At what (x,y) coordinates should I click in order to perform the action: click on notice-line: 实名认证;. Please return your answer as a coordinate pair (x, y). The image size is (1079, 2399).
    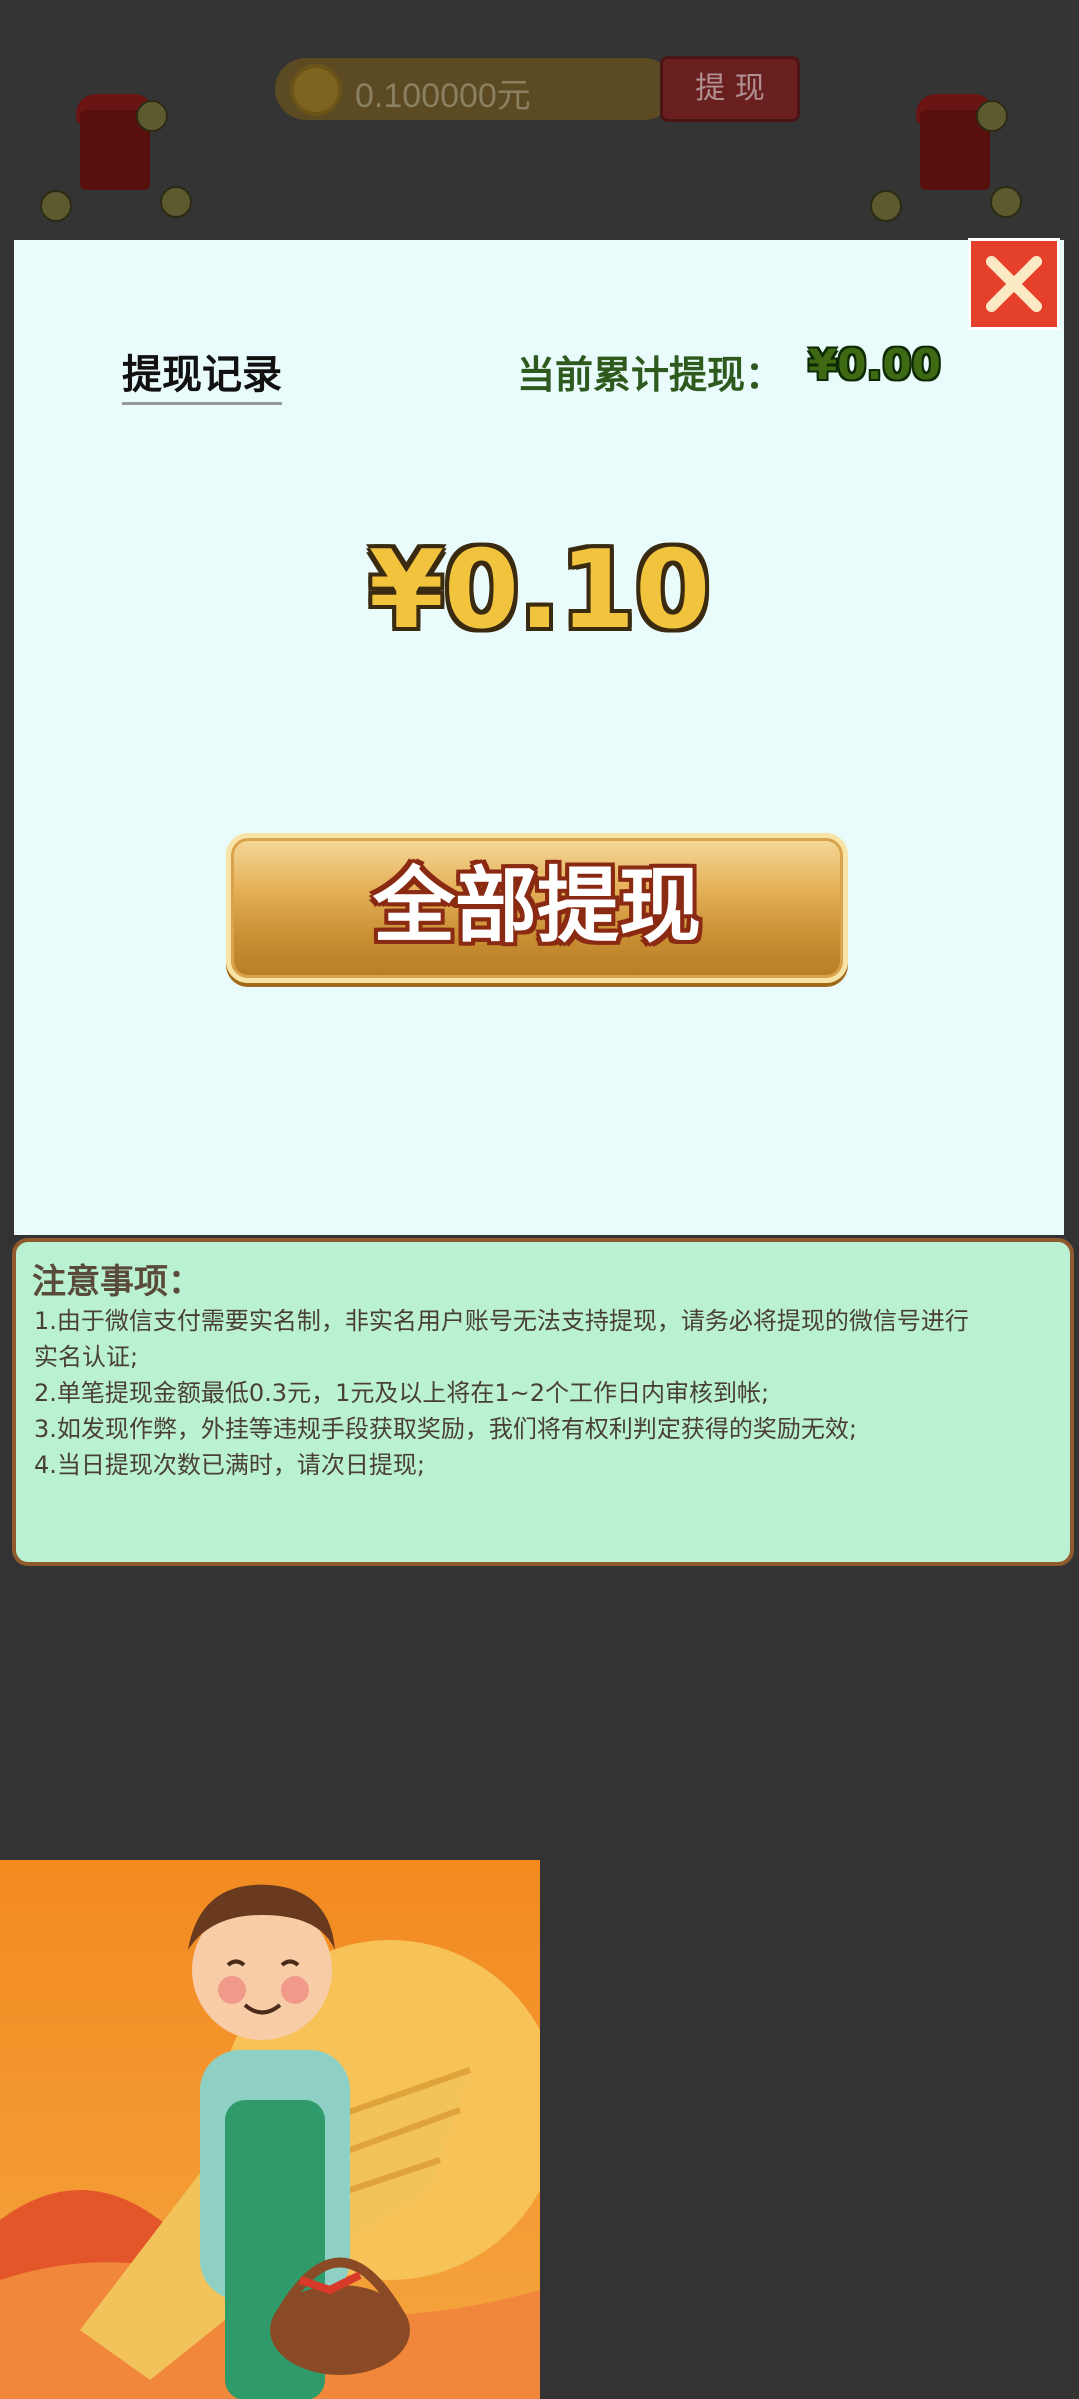
    Looking at the image, I should click on (86, 1357).